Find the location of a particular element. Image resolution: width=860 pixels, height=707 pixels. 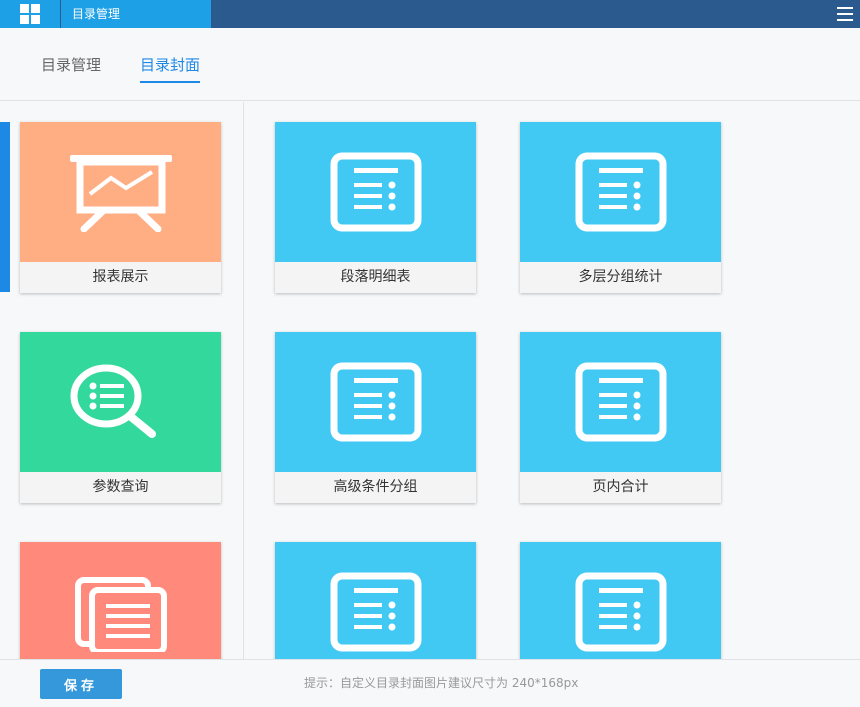

save-button: 保存 is located at coordinates (81, 684).